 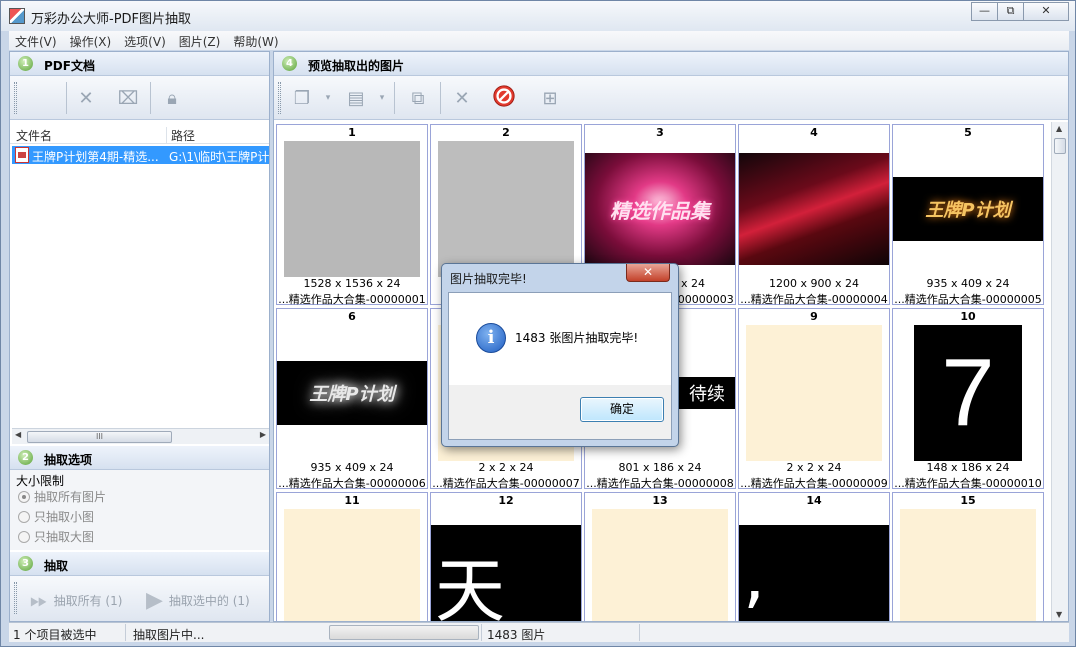 What do you see at coordinates (462, 98) in the screenshot?
I see `delete-icon: ✕` at bounding box center [462, 98].